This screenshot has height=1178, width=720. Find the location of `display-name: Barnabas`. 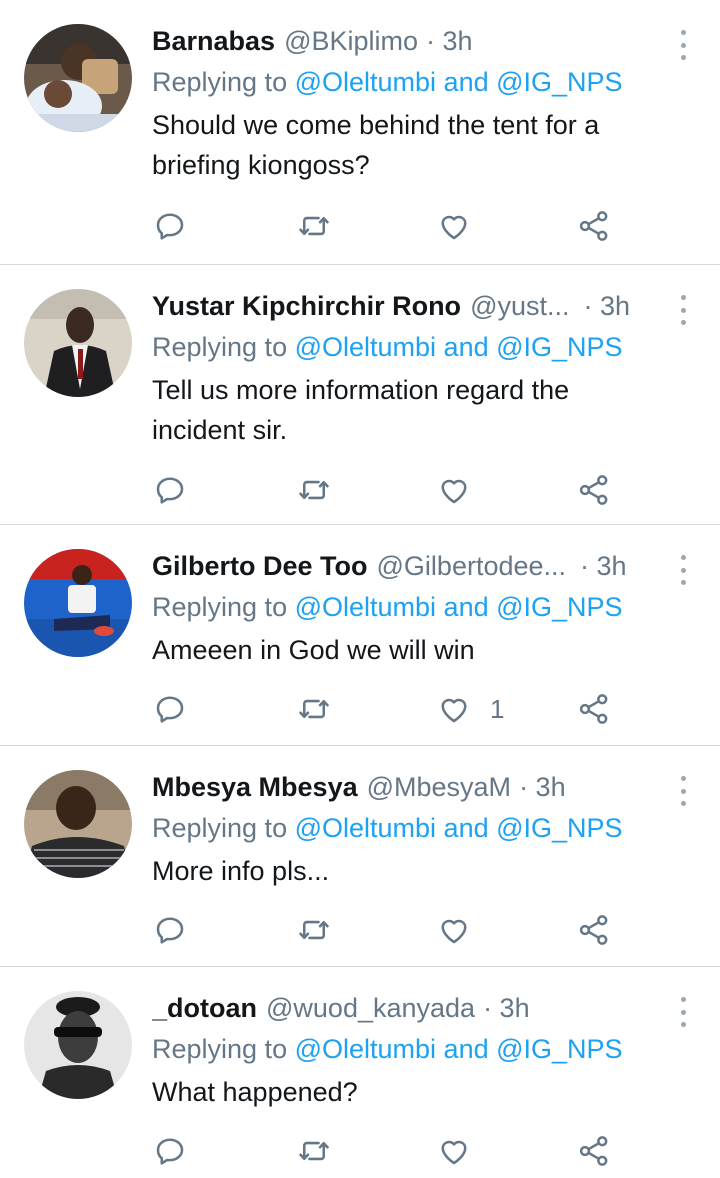

display-name: Barnabas is located at coordinates (213, 41).